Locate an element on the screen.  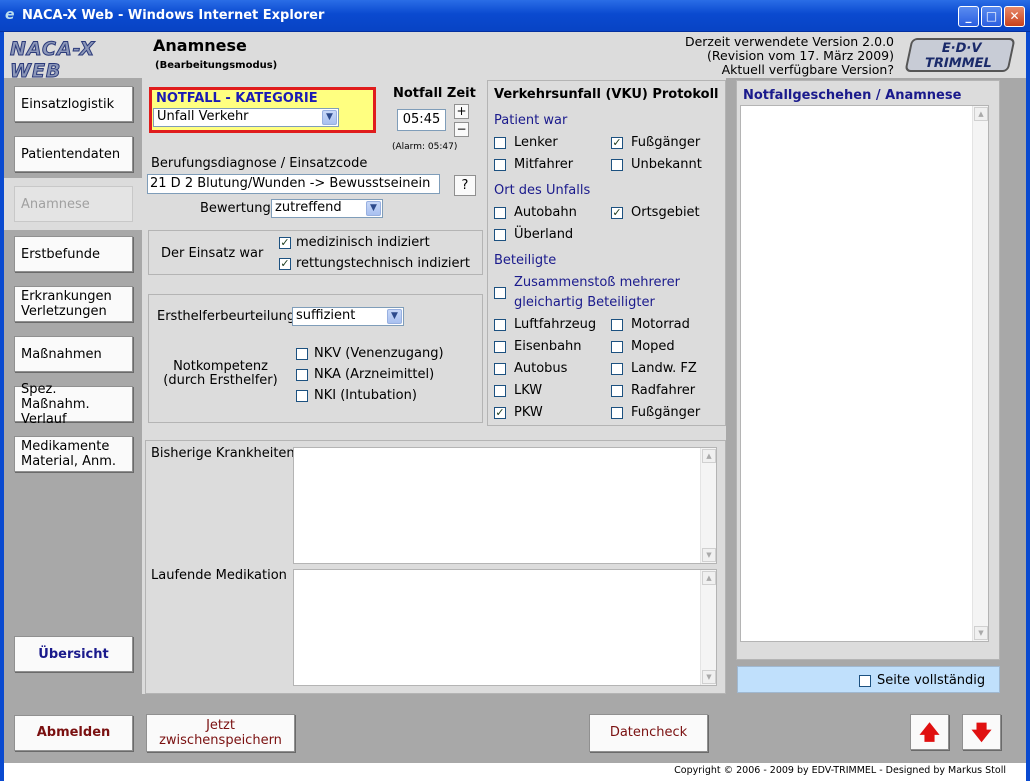
lkw-label: LKW is located at coordinates (528, 390).